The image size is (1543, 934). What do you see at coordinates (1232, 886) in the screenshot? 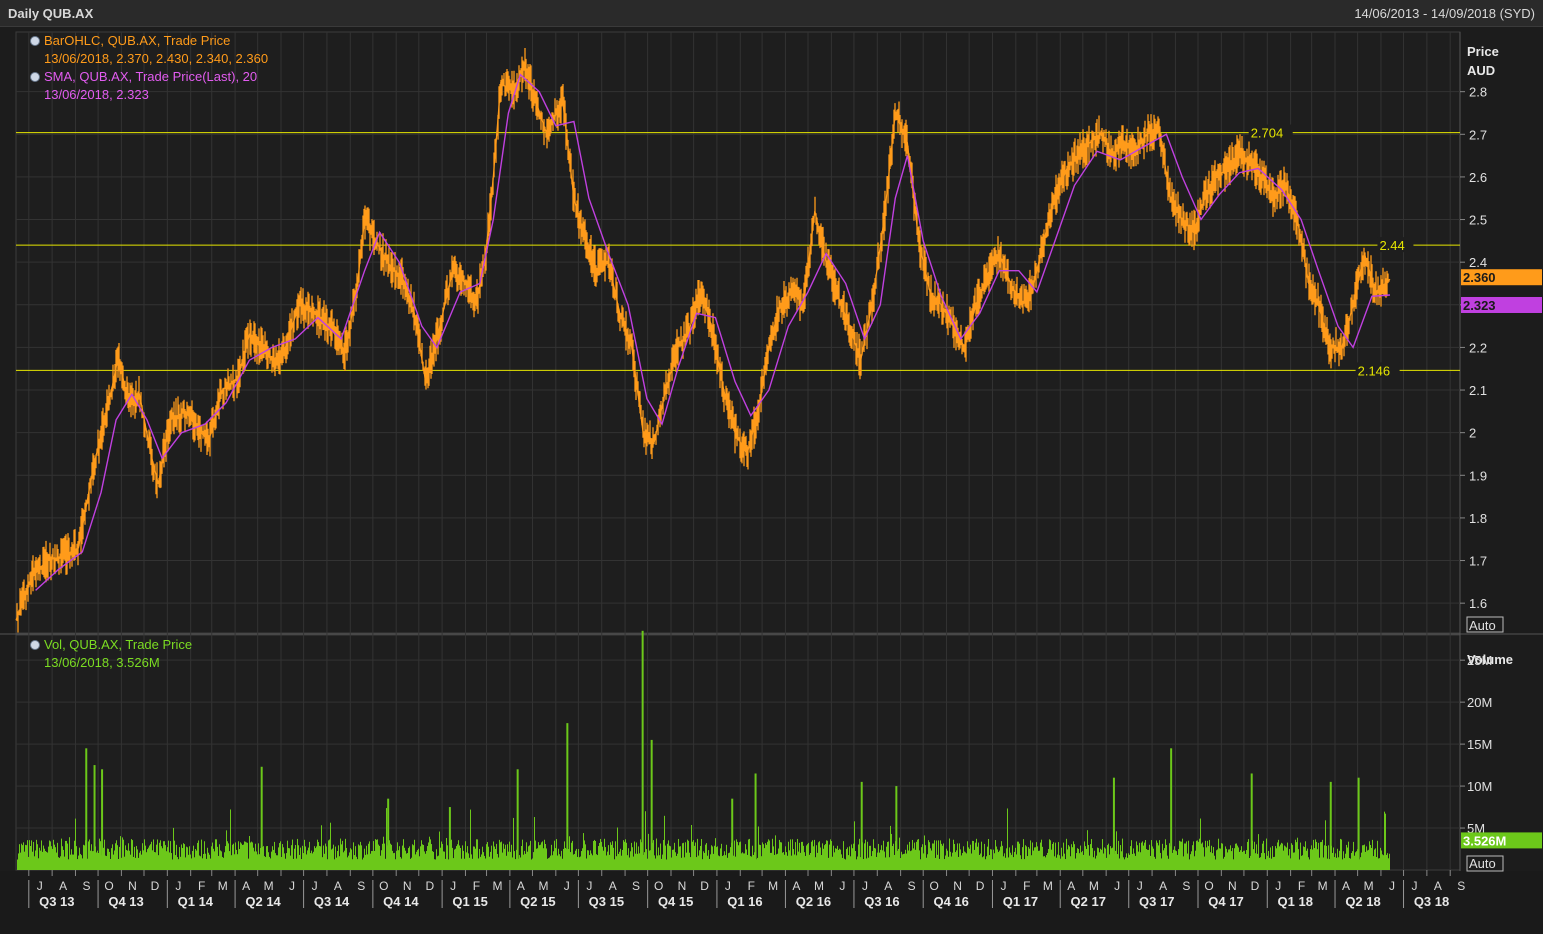
I see `month-label: N` at bounding box center [1232, 886].